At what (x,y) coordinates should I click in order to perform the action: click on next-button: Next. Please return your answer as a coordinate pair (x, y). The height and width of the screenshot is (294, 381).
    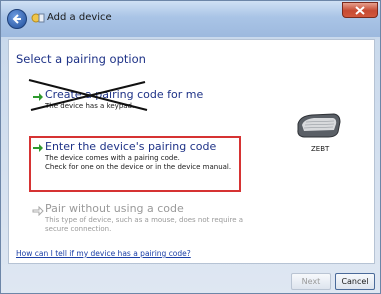
    Looking at the image, I should click on (311, 281).